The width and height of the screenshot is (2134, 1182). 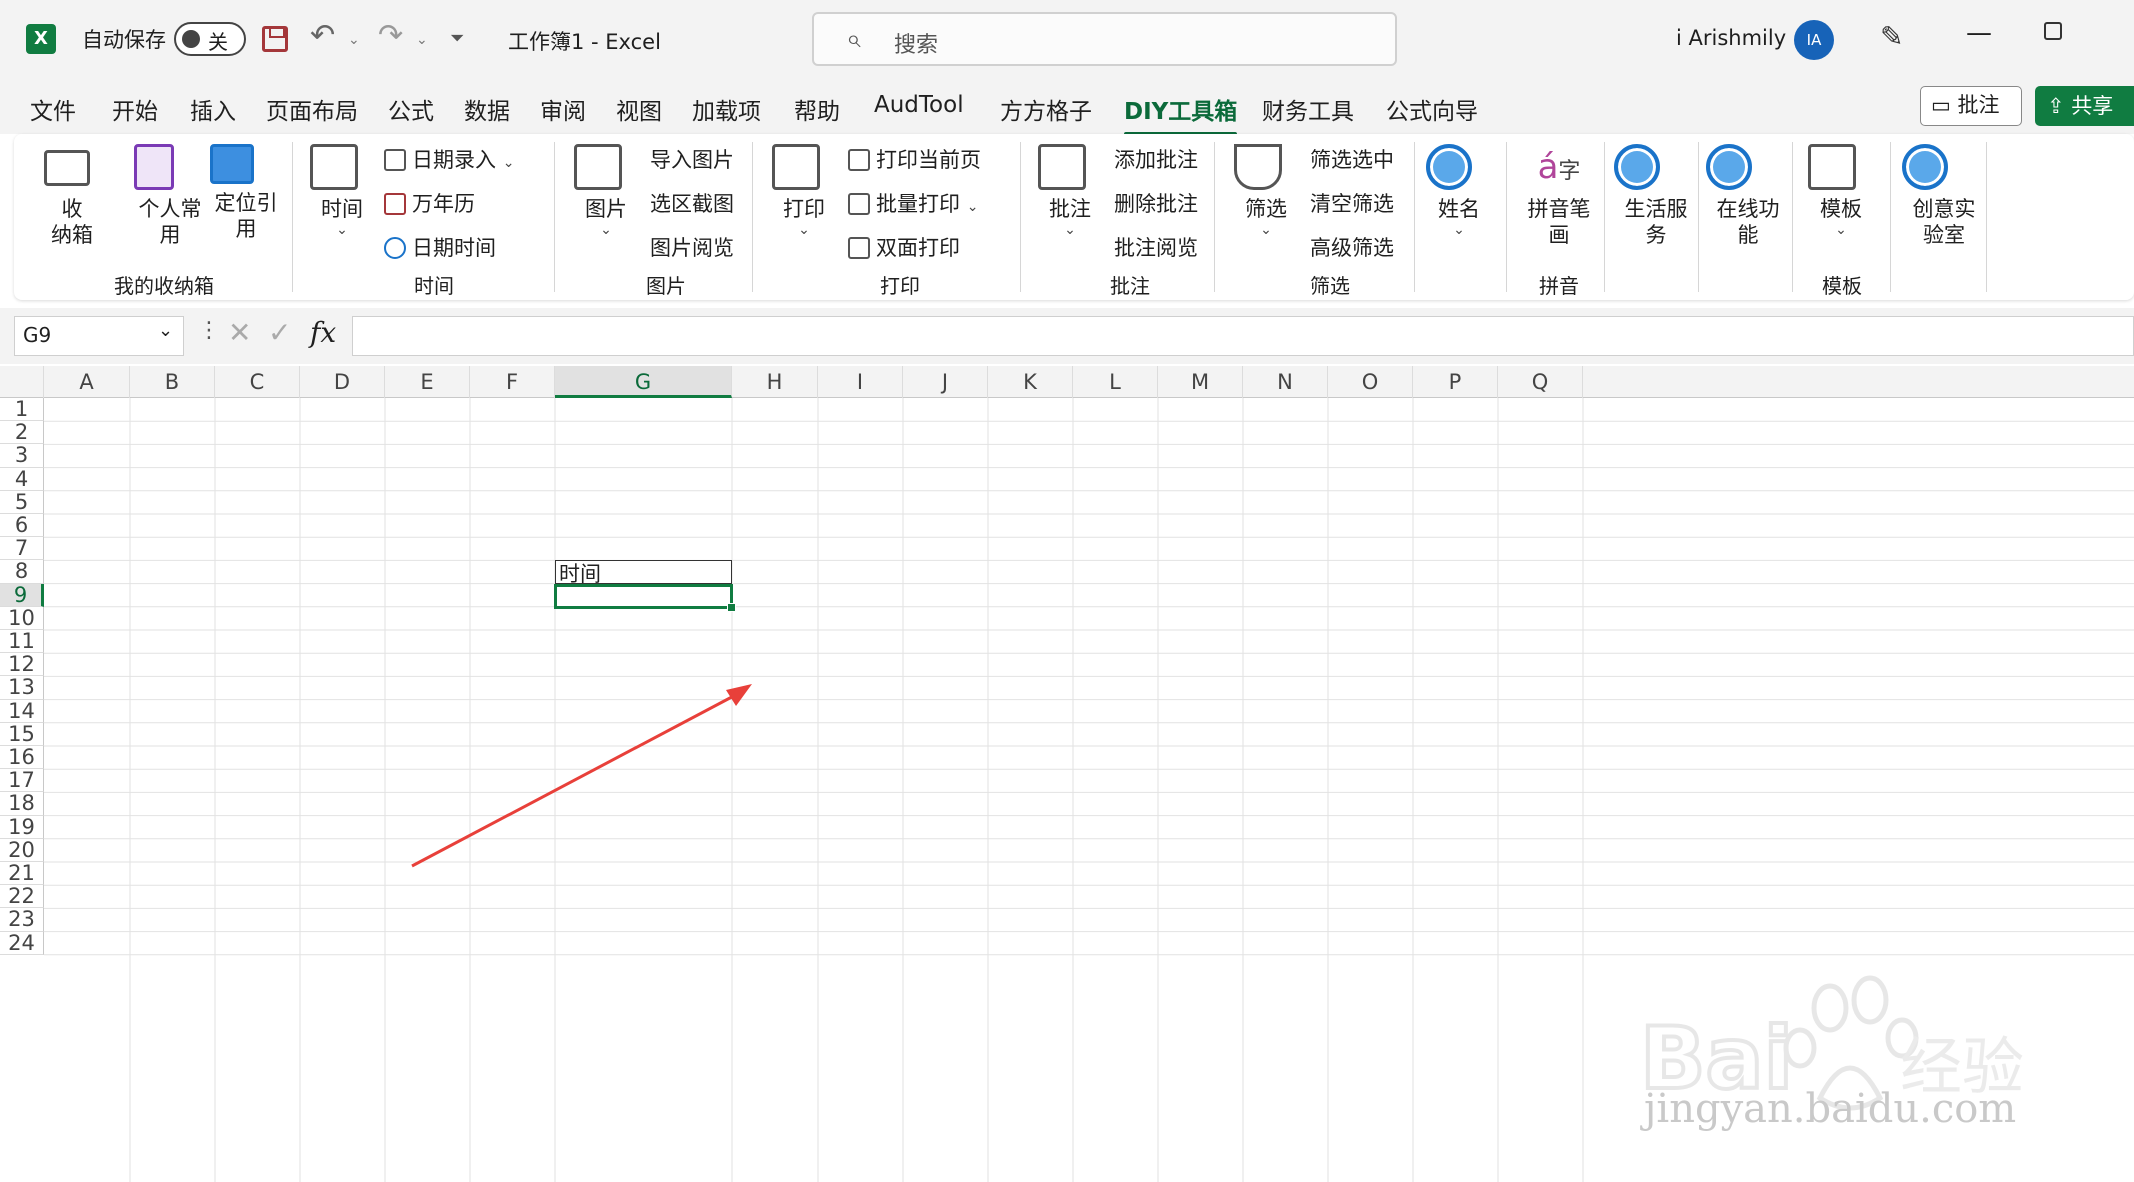 I want to click on watermark-url: jingyan.baidu.com, so click(x=1830, y=1109).